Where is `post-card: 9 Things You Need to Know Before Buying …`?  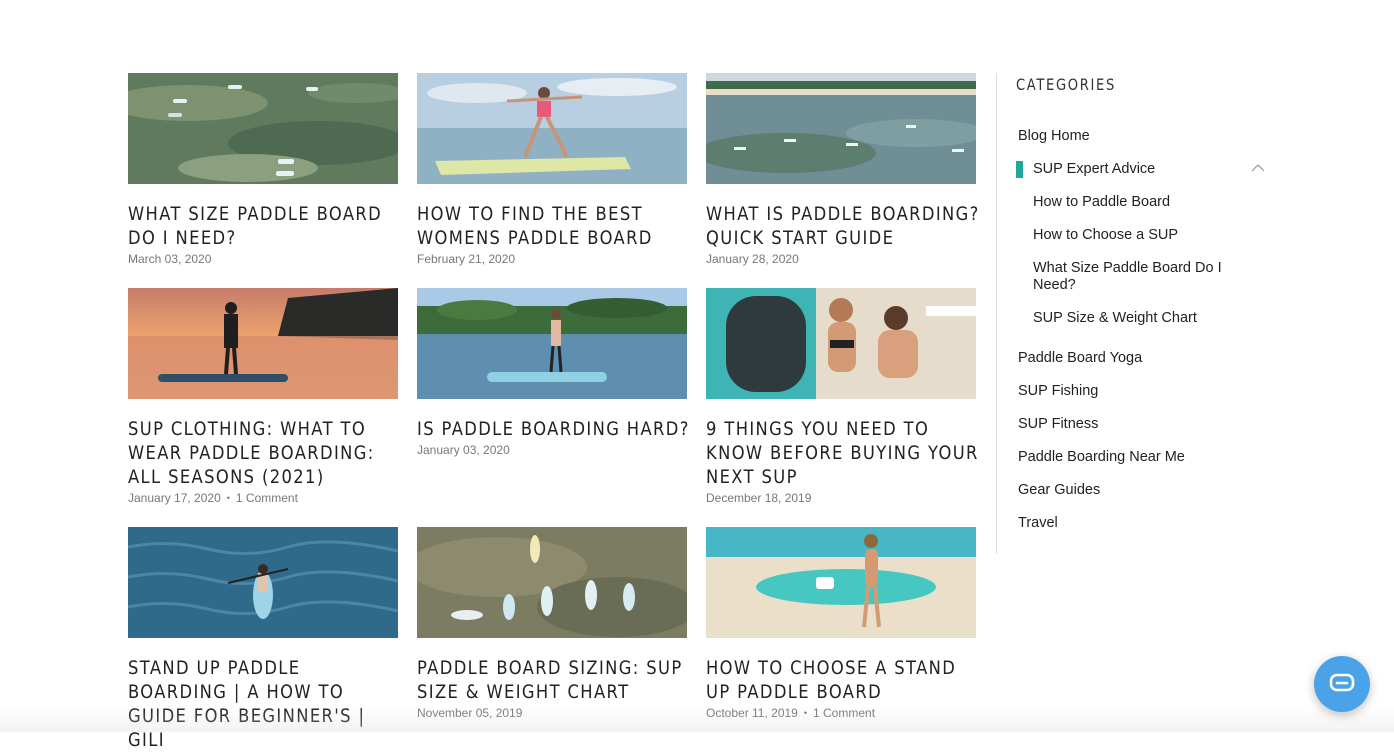
post-card: 9 Things You Need to Know Before Buying … is located at coordinates (841, 397).